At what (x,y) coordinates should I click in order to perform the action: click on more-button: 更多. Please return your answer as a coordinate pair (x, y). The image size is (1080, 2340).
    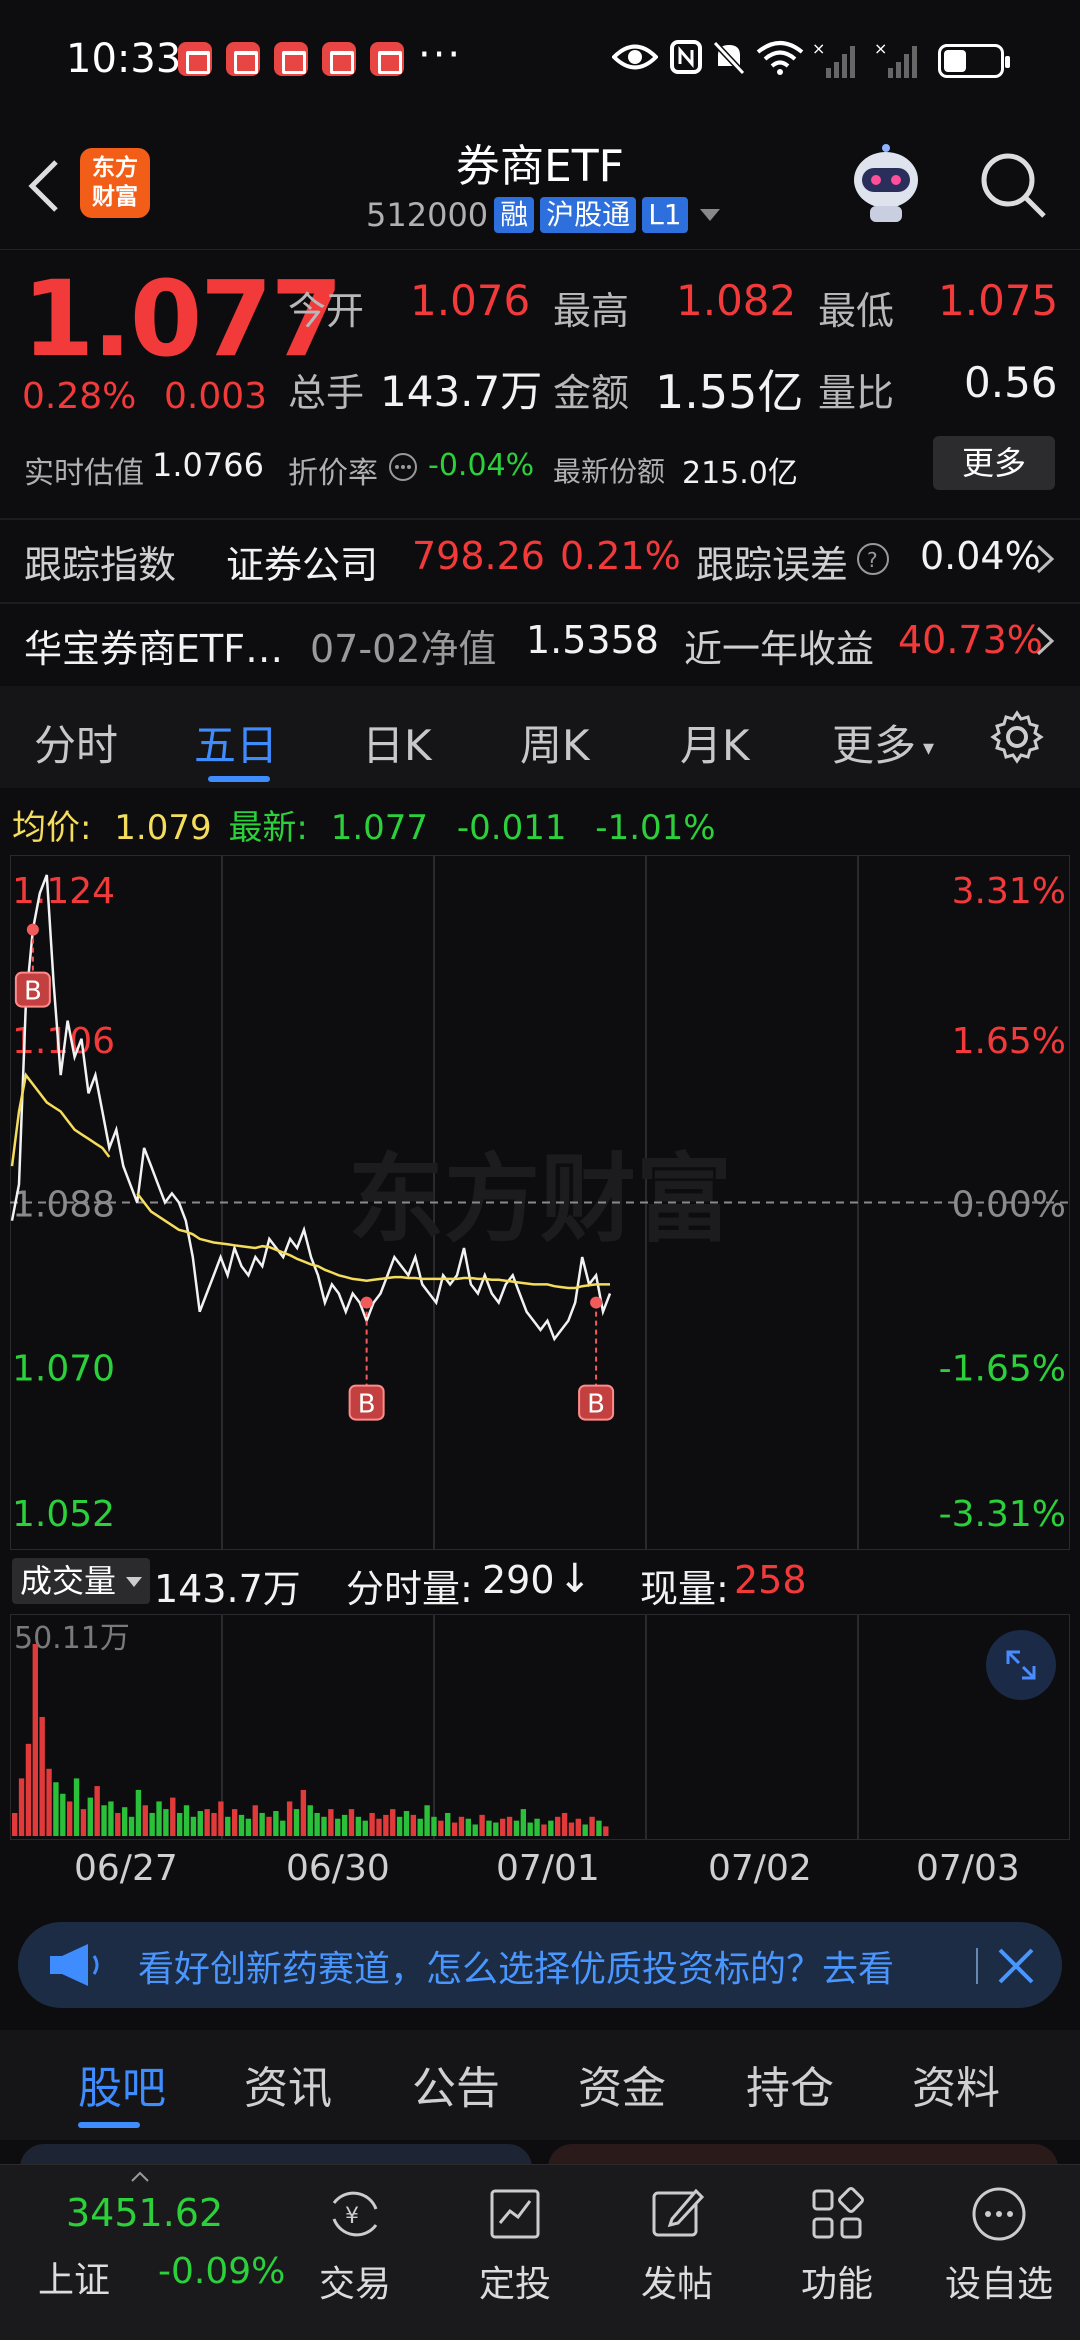
    Looking at the image, I should click on (994, 463).